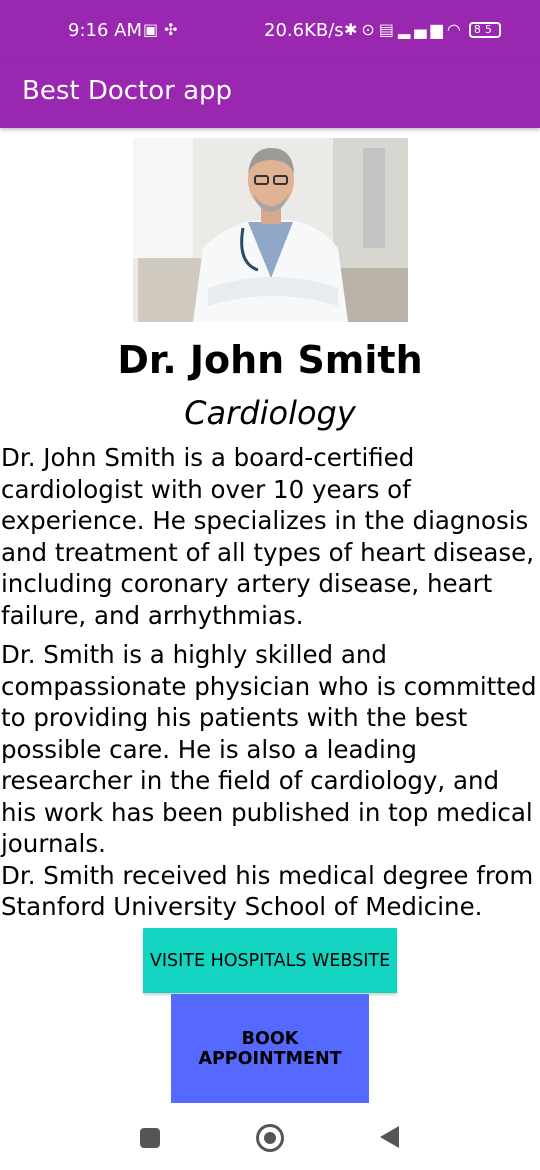 This screenshot has width=540, height=1170. I want to click on message-icon: ▣, so click(154, 29).